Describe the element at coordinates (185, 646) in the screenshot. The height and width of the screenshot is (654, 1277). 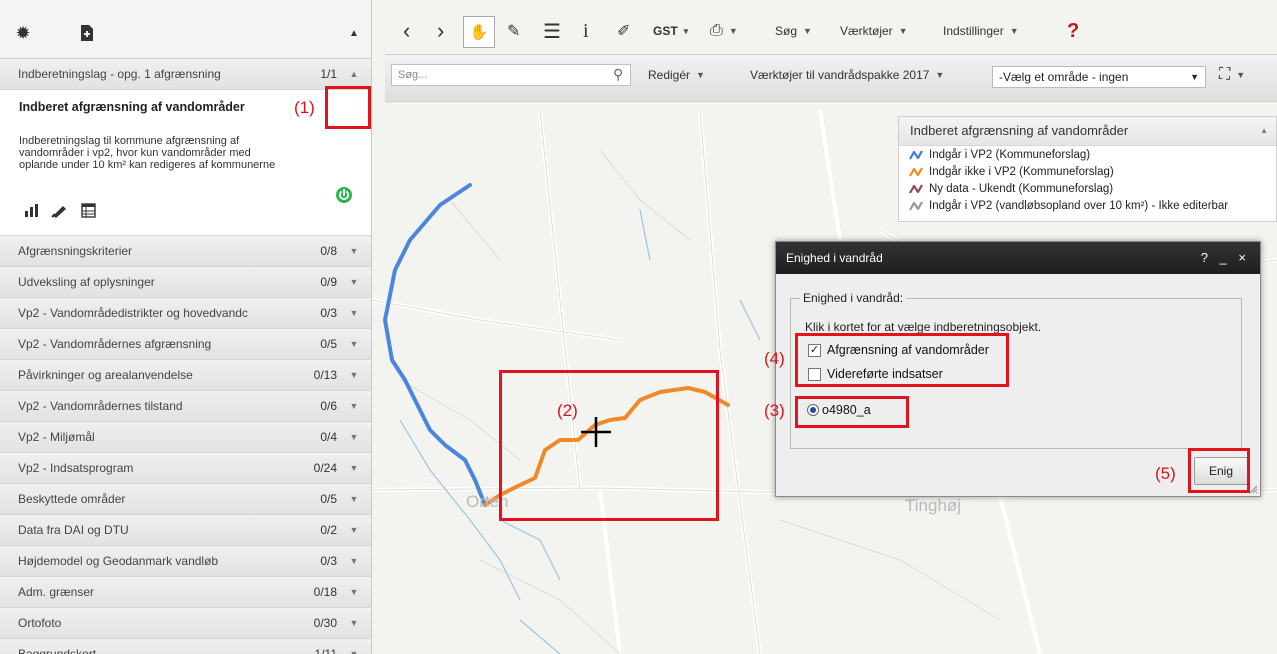
I see `layer-group-row: Baggrundskort 1/11 ▼` at that location.